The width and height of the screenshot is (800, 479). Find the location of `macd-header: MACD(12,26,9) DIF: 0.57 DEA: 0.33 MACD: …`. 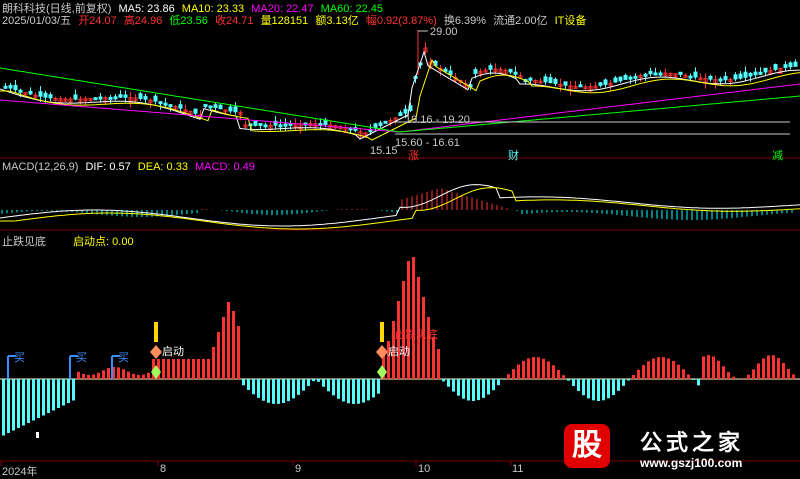

macd-header: MACD(12,26,9) DIF: 0.57 DEA: 0.33 MACD: … is located at coordinates (130, 167).